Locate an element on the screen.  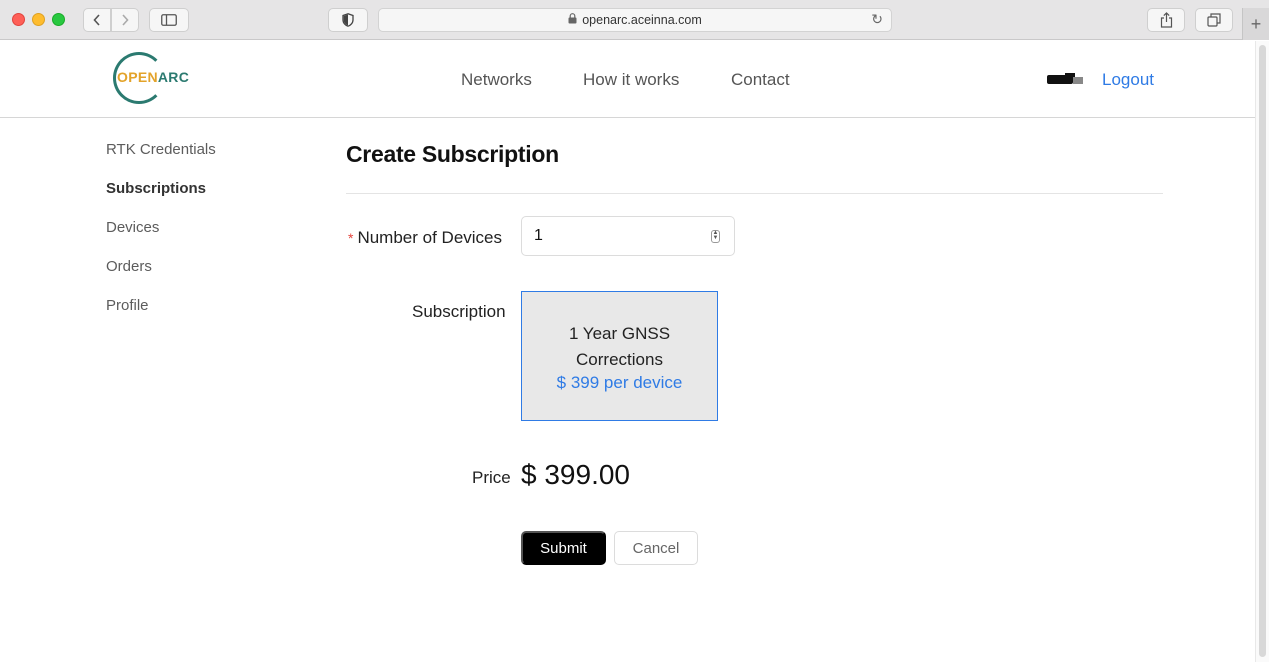
price-label: Price is located at coordinates (491, 477).